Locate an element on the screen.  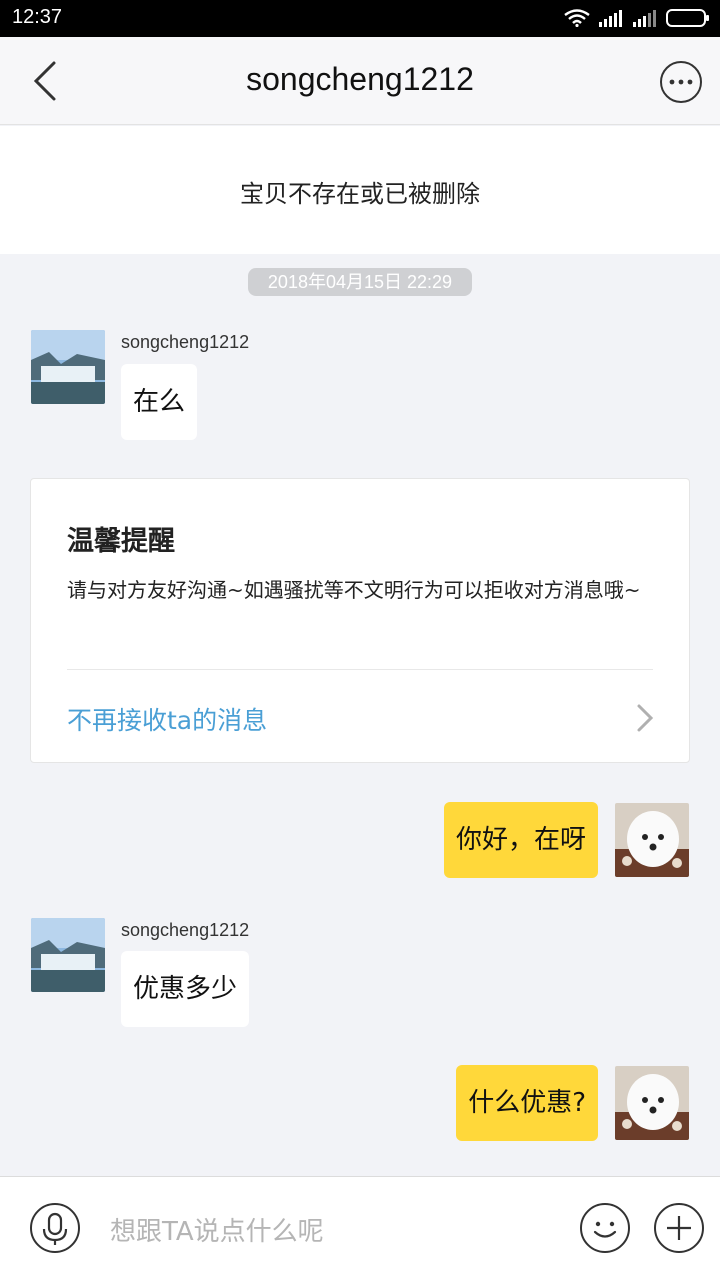
message-timestamp: 2018年04月15日 22:29 is located at coordinates (360, 282).